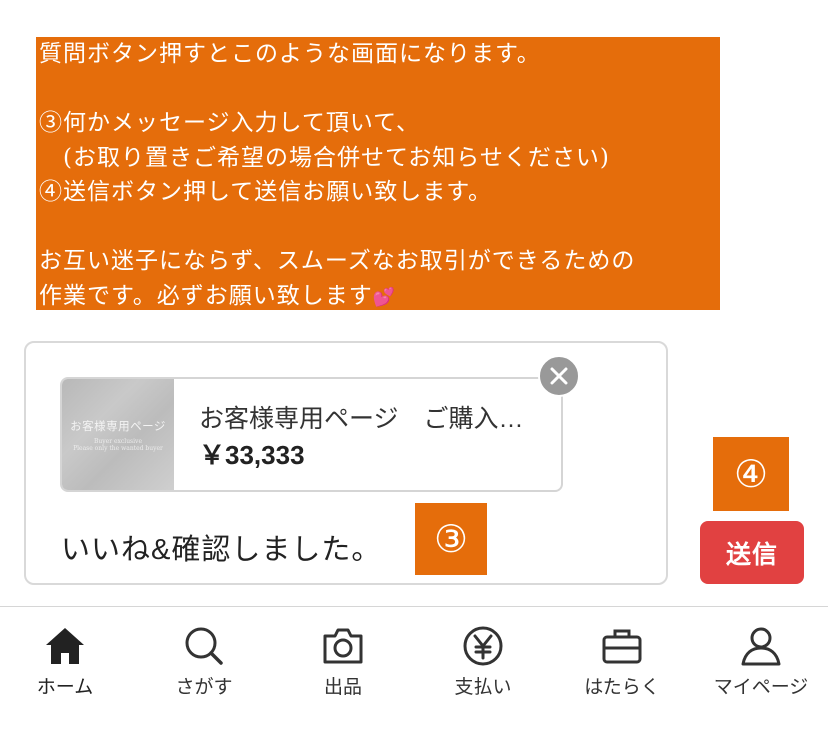 The width and height of the screenshot is (828, 740). I want to click on instruction-line-last: 作業です。必ずお願い致します💕, so click(379, 296).